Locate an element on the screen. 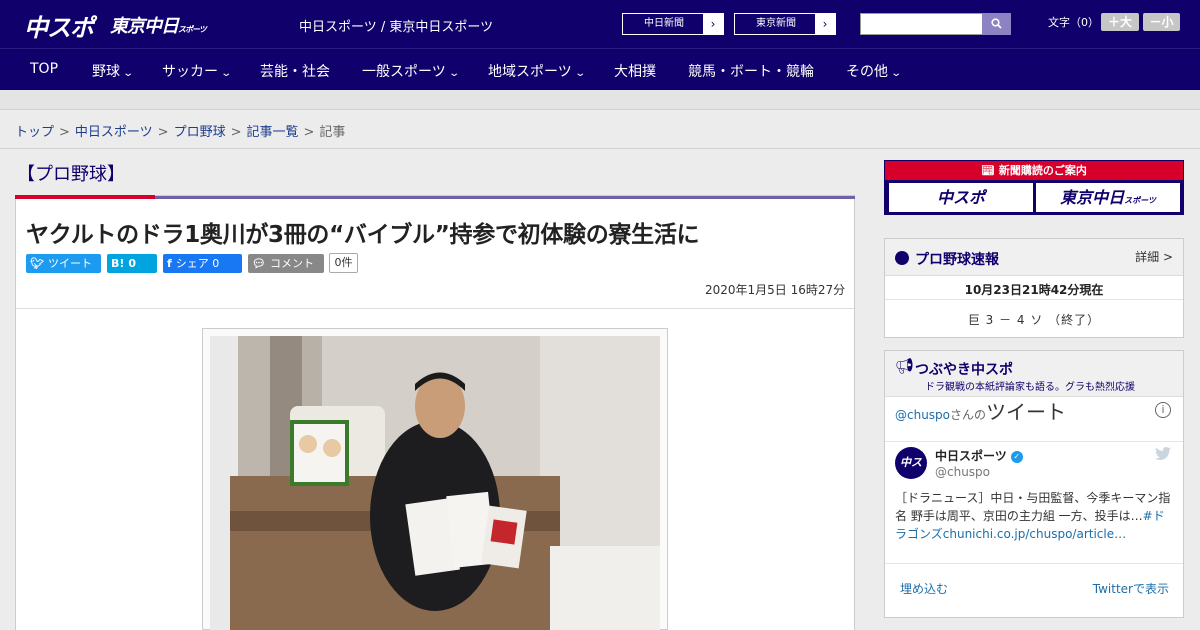 This screenshot has width=1200, height=630. nav-item-general-sports: 一般スポーツ ⌄ is located at coordinates (411, 71).